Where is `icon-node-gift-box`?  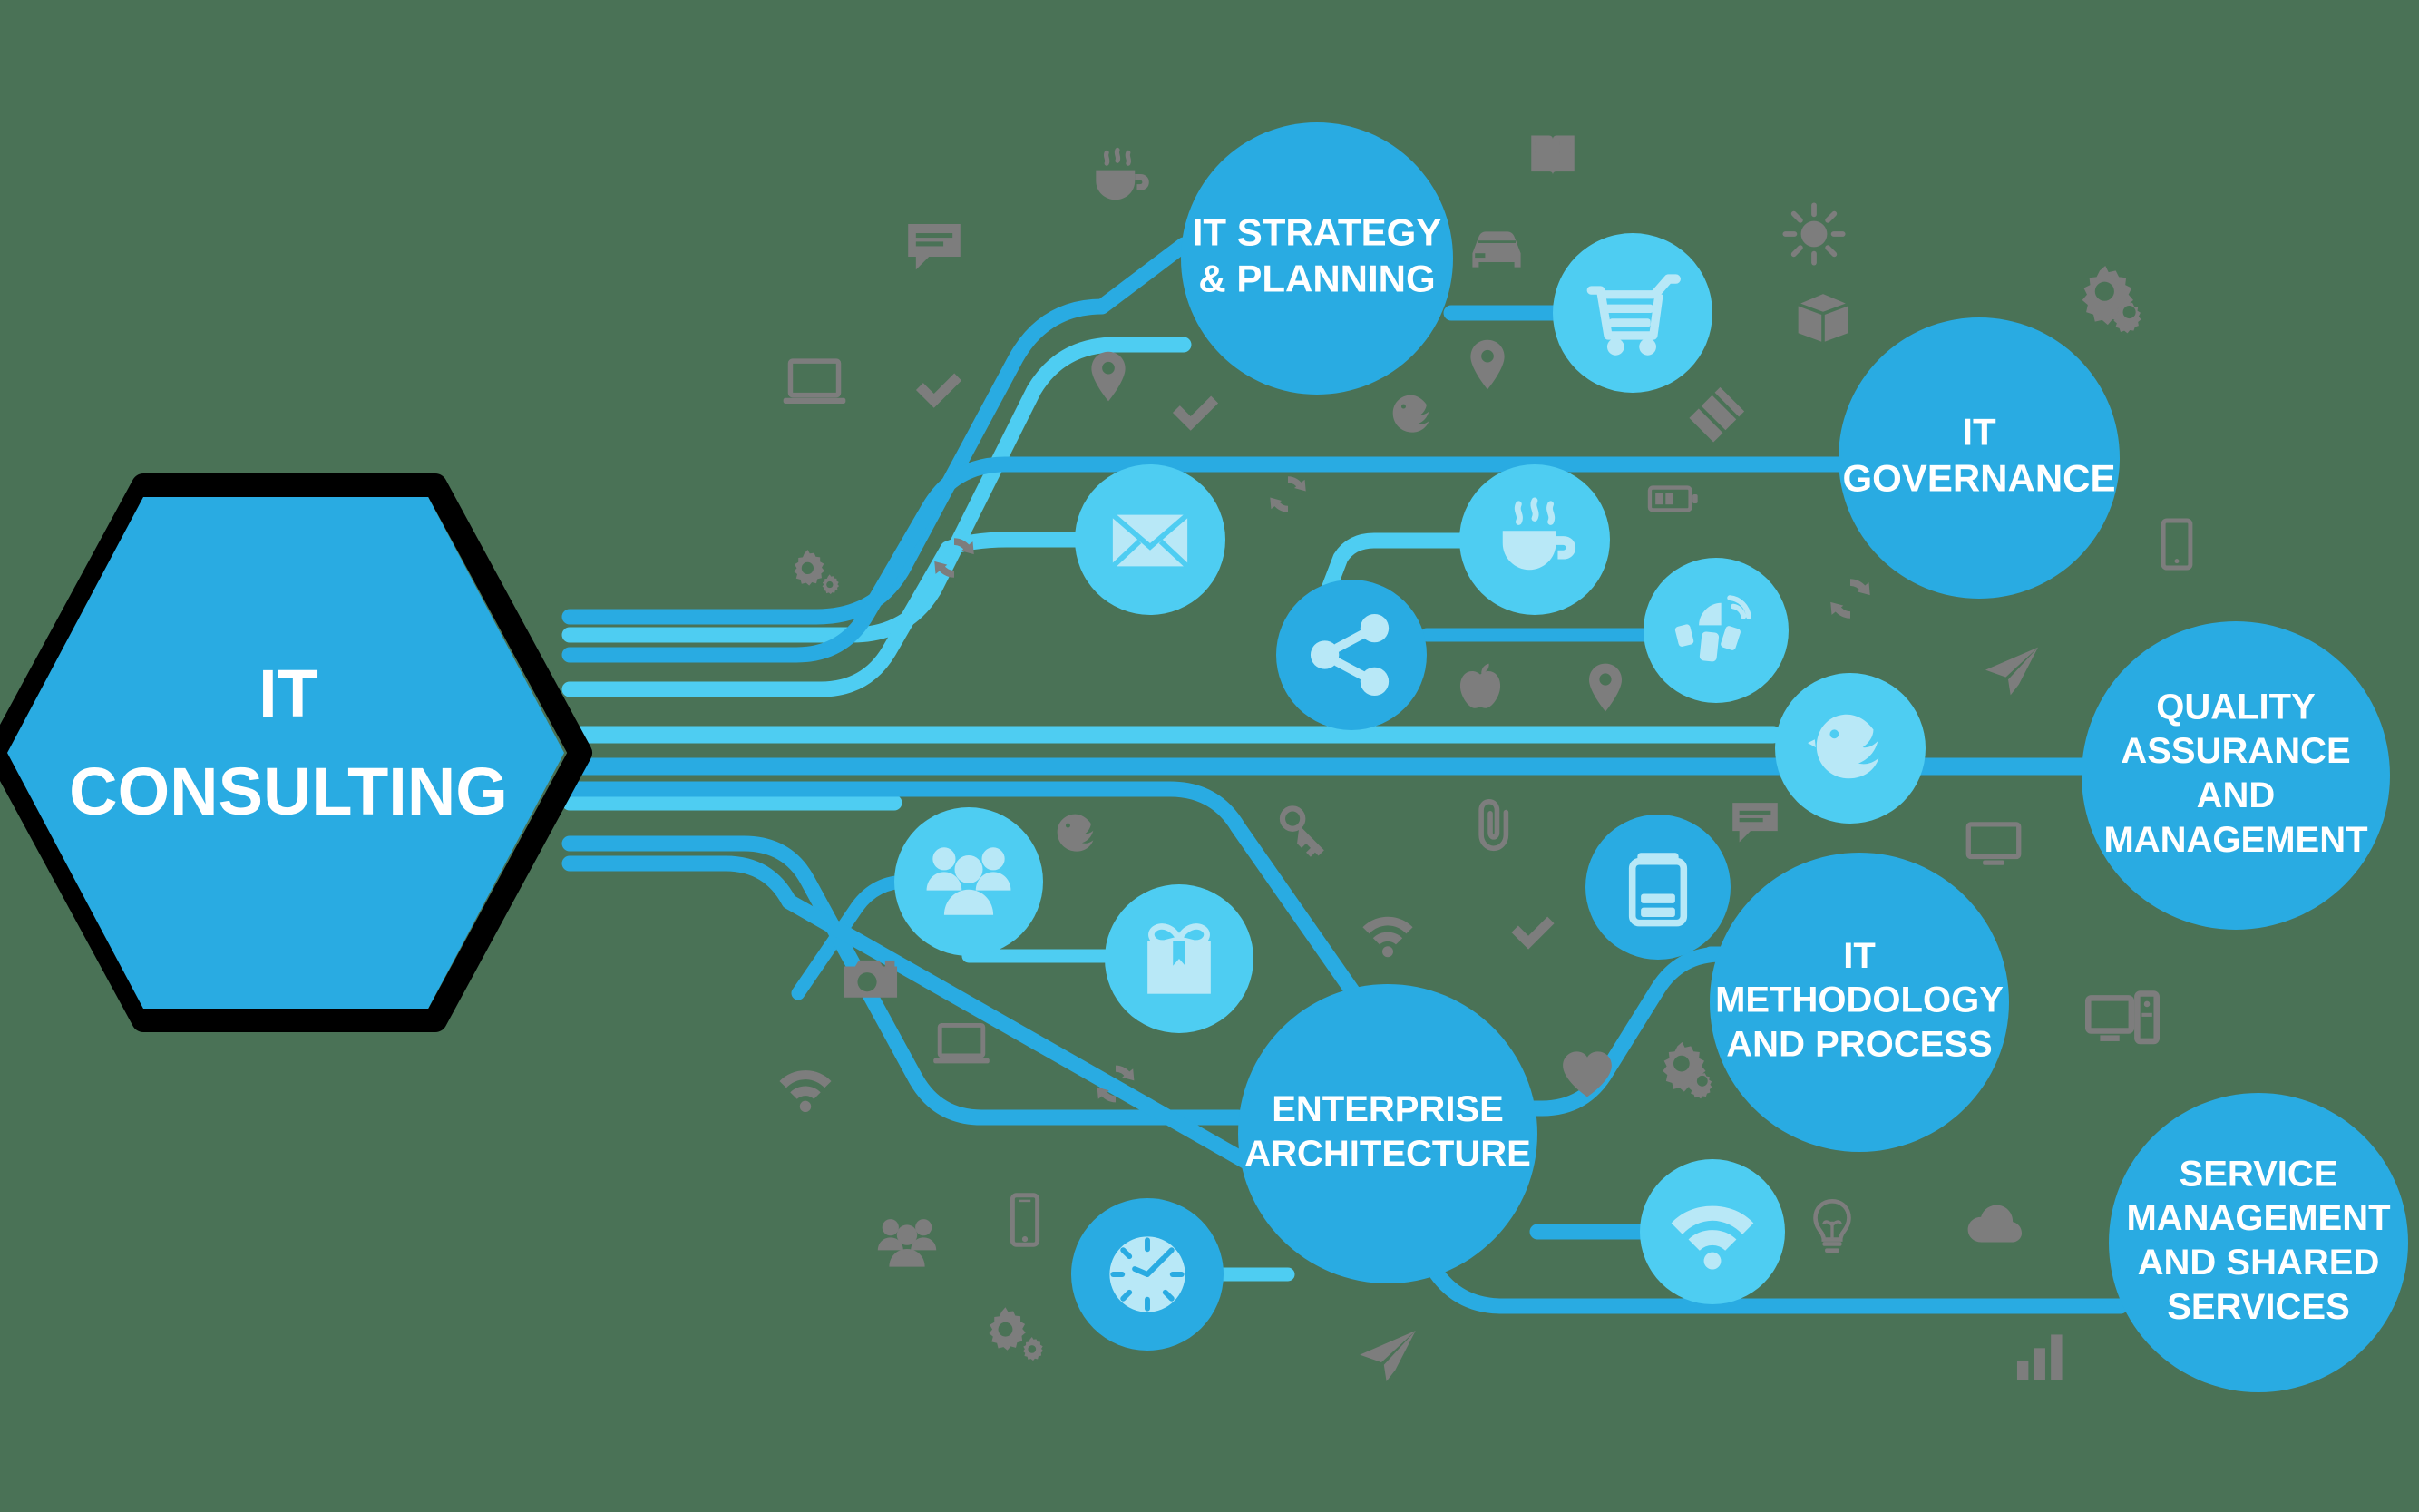
icon-node-gift-box is located at coordinates (1179, 958).